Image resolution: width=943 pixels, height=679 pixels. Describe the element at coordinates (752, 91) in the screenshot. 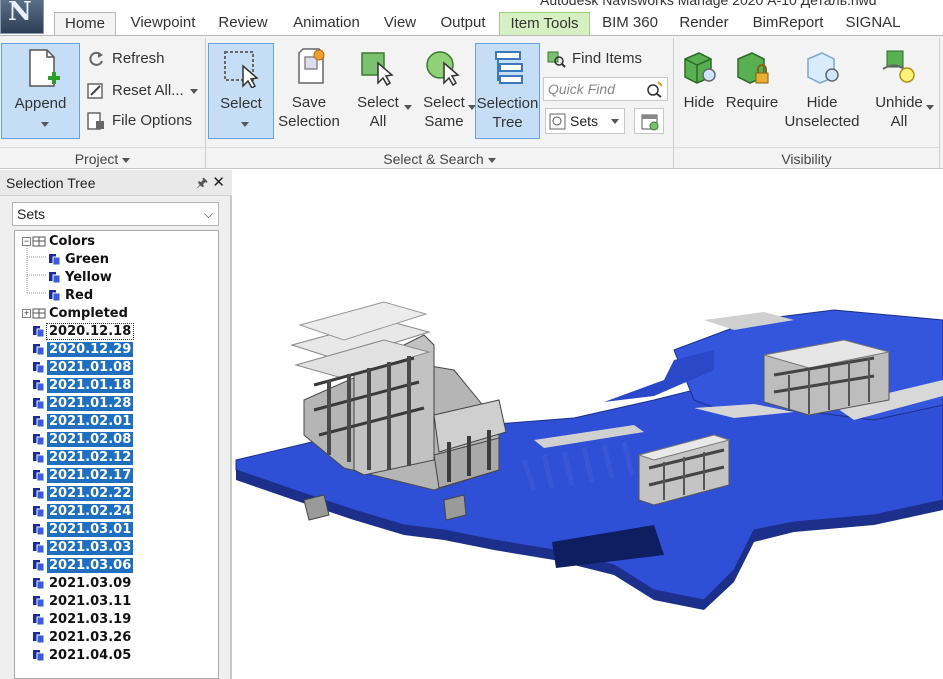

I see `require-button: Require` at that location.